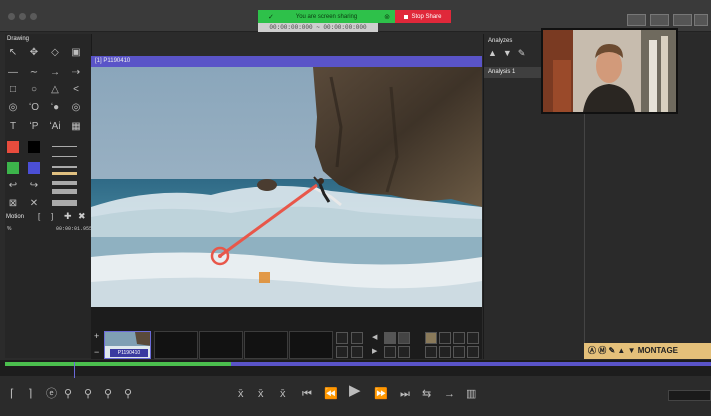 The image size is (711, 416). What do you see at coordinates (68, 394) in the screenshot?
I see `key-icon-1: ⚲` at bounding box center [68, 394].